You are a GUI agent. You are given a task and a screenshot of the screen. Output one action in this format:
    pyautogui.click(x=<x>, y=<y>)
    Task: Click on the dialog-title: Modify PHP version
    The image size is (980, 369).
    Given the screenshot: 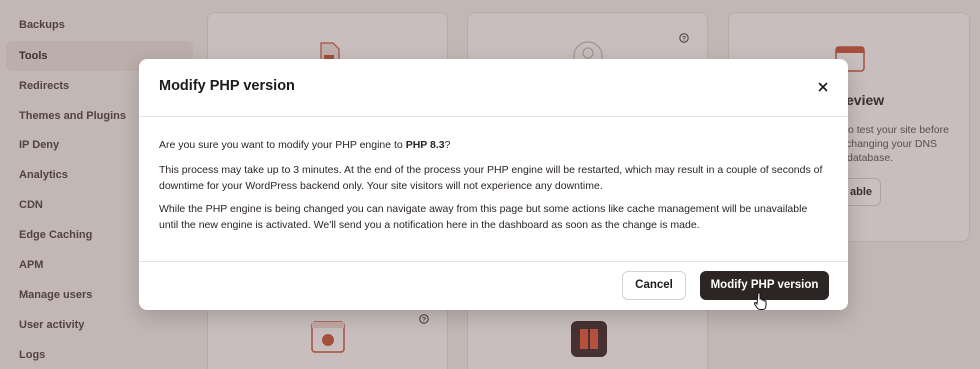 What is the action you would take?
    pyautogui.click(x=227, y=86)
    